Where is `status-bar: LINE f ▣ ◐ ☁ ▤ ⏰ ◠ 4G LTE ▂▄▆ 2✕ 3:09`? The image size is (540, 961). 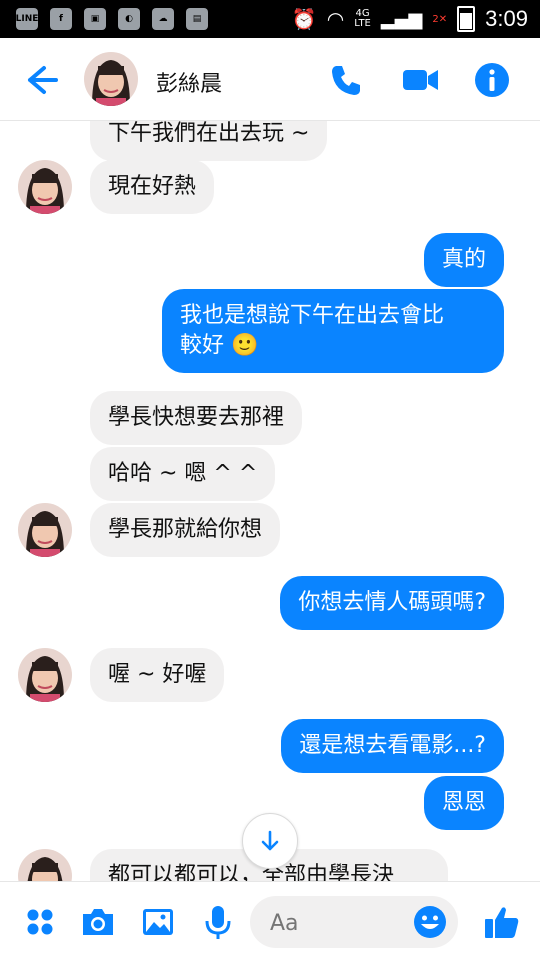
status-bar: LINE f ▣ ◐ ☁ ▤ ⏰ ◠ 4G LTE ▂▄▆ 2✕ 3:09 is located at coordinates (270, 19).